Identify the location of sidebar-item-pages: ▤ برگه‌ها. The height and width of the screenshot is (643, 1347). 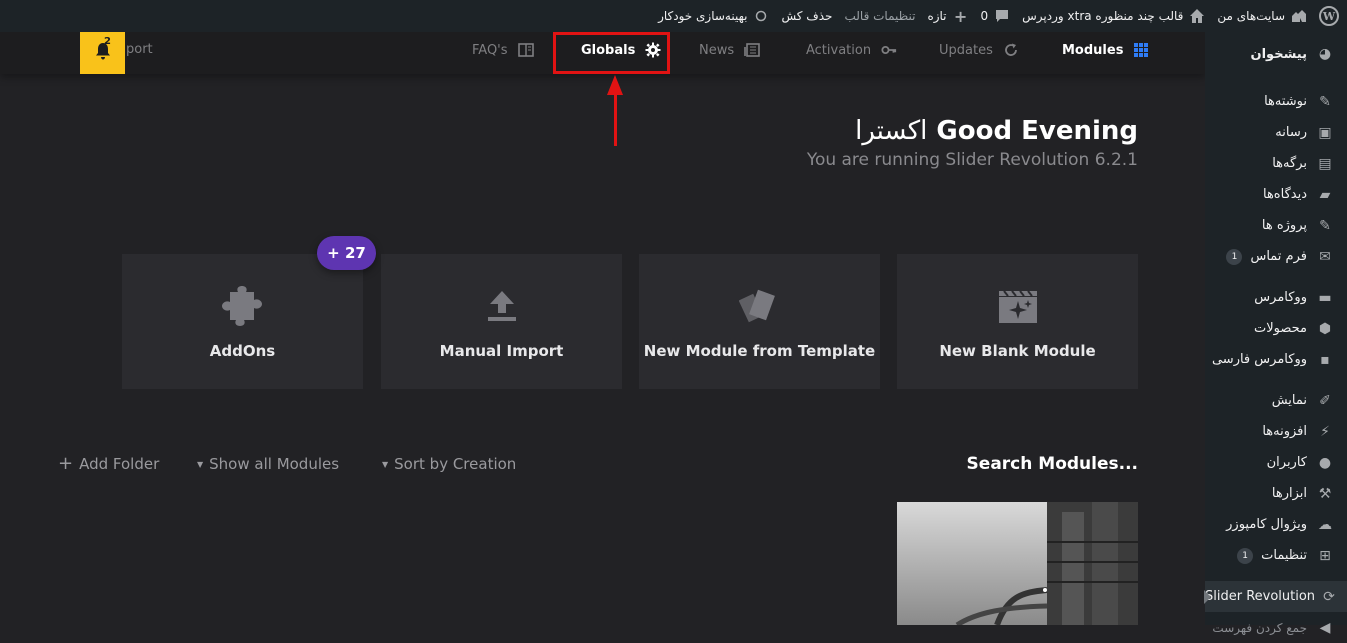
(1276, 163).